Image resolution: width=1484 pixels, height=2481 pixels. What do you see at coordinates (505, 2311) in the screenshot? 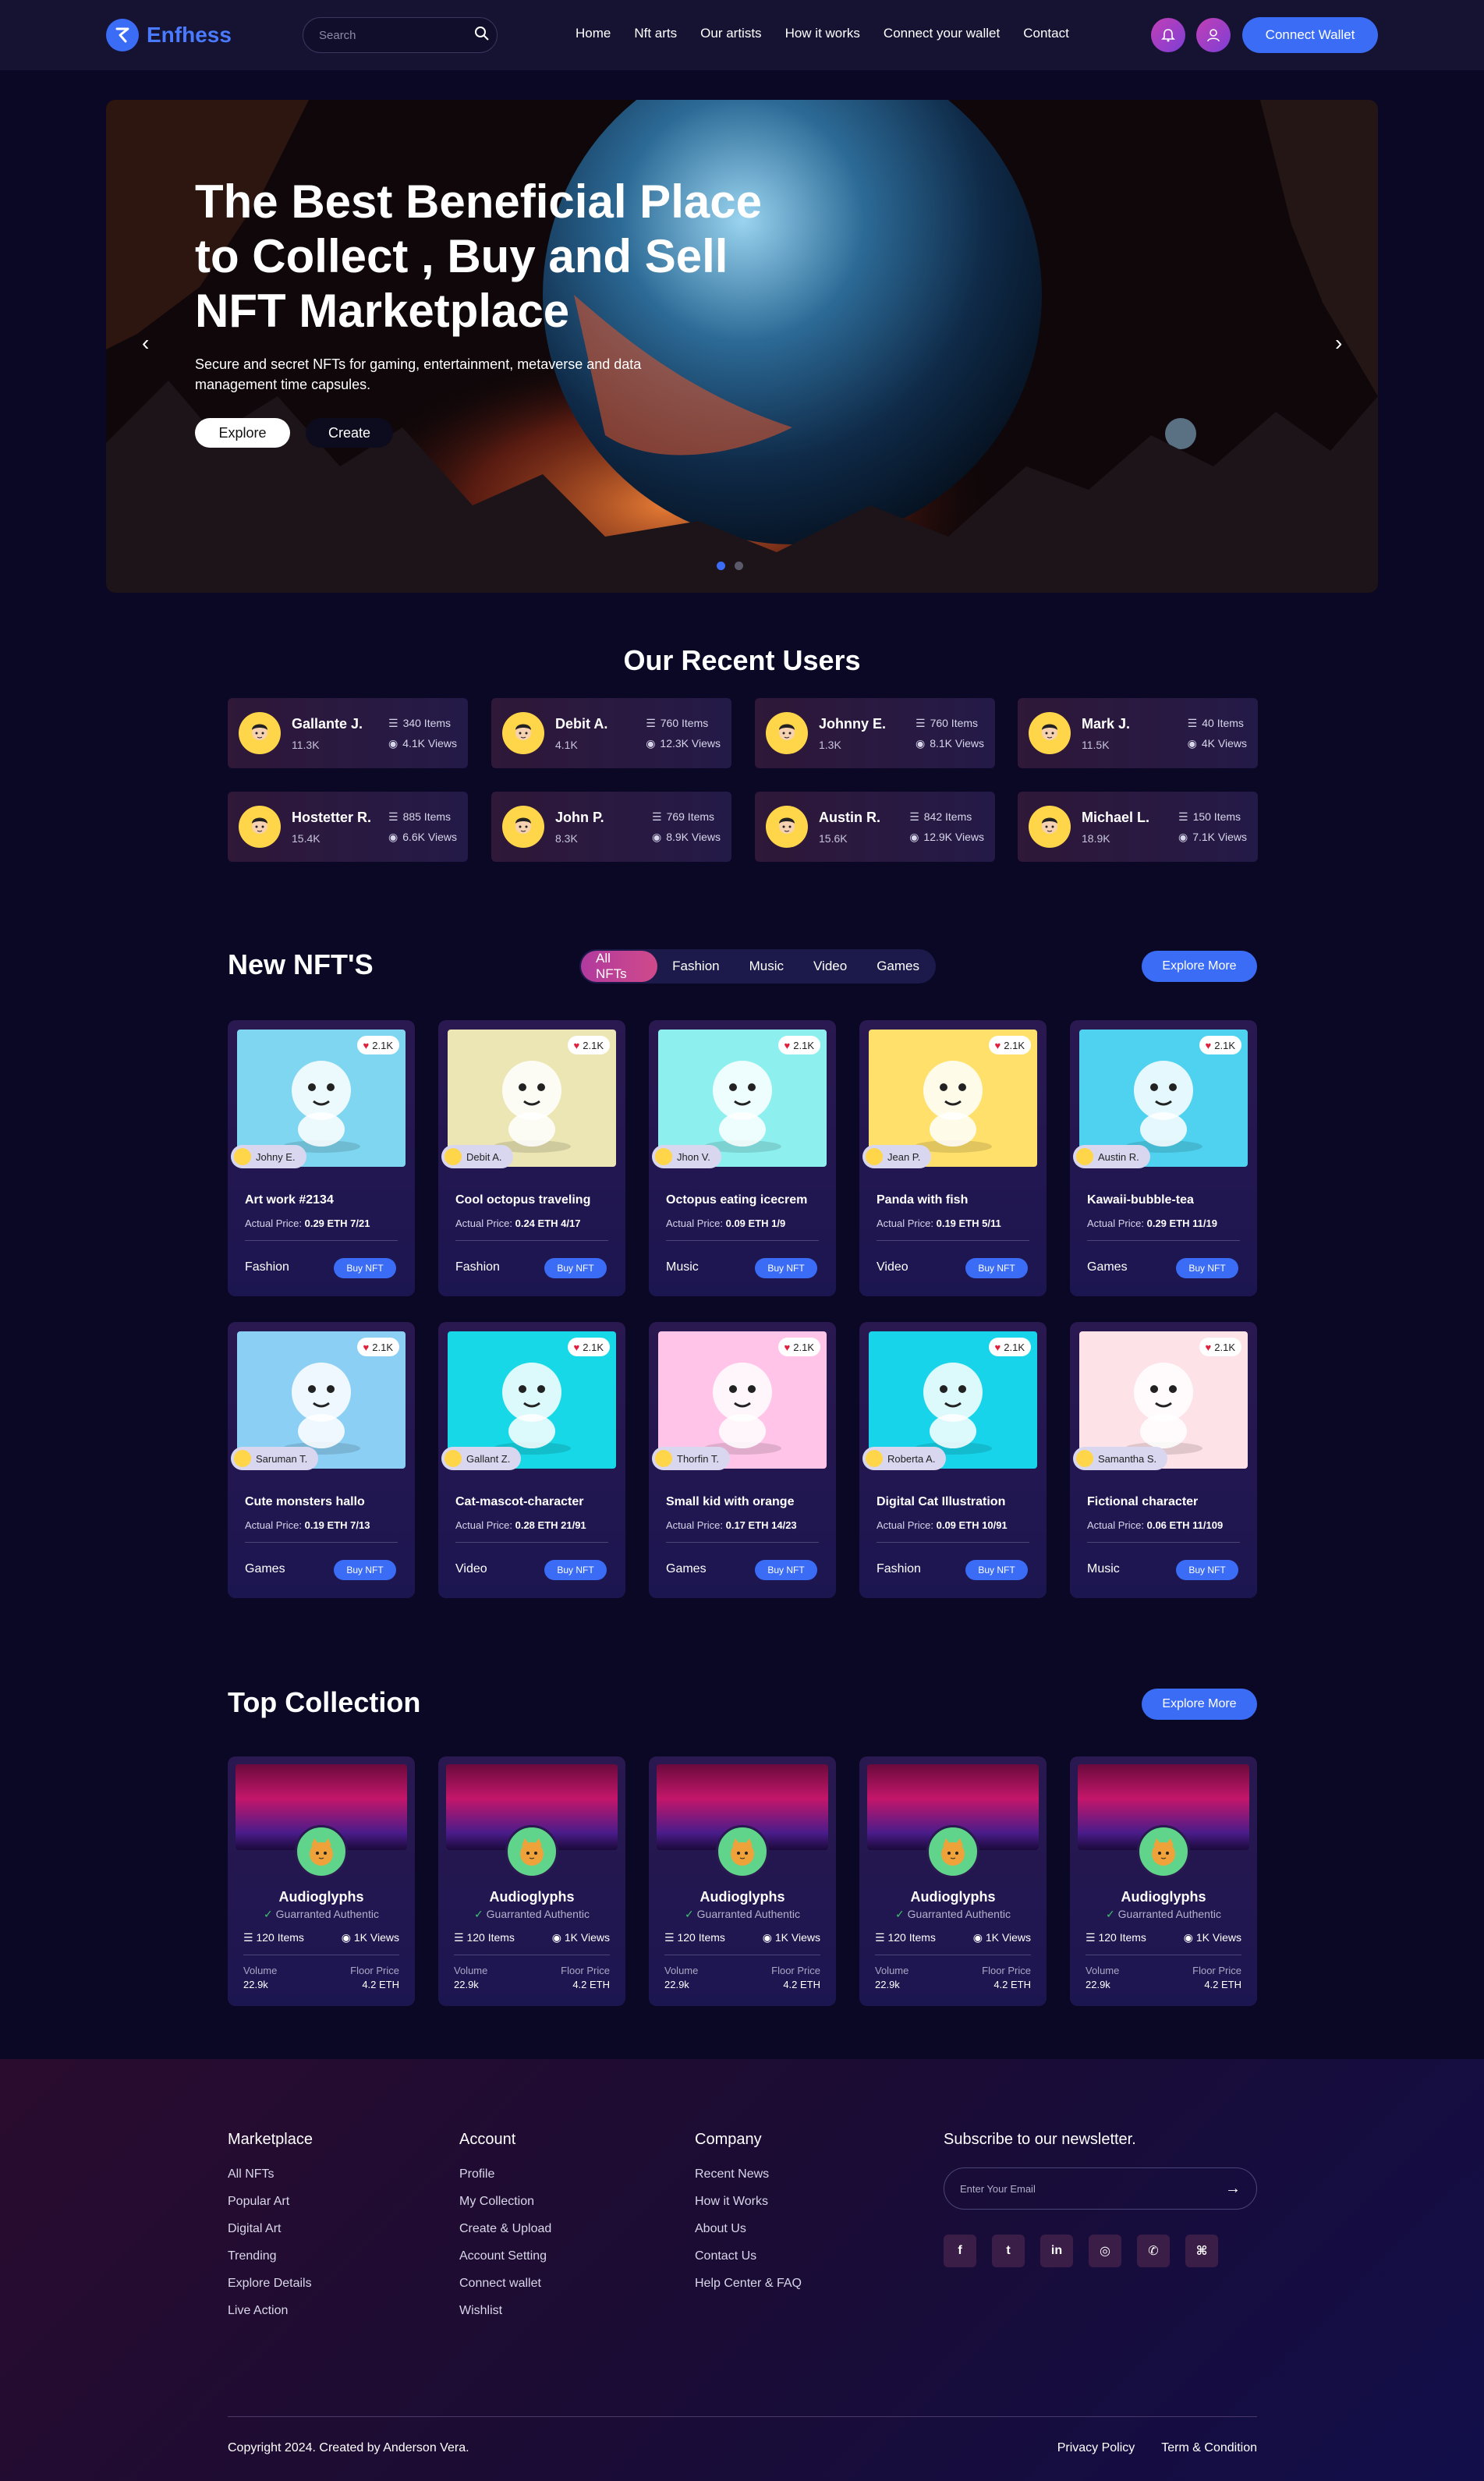
I see `footer-link: Wishlist` at bounding box center [505, 2311].